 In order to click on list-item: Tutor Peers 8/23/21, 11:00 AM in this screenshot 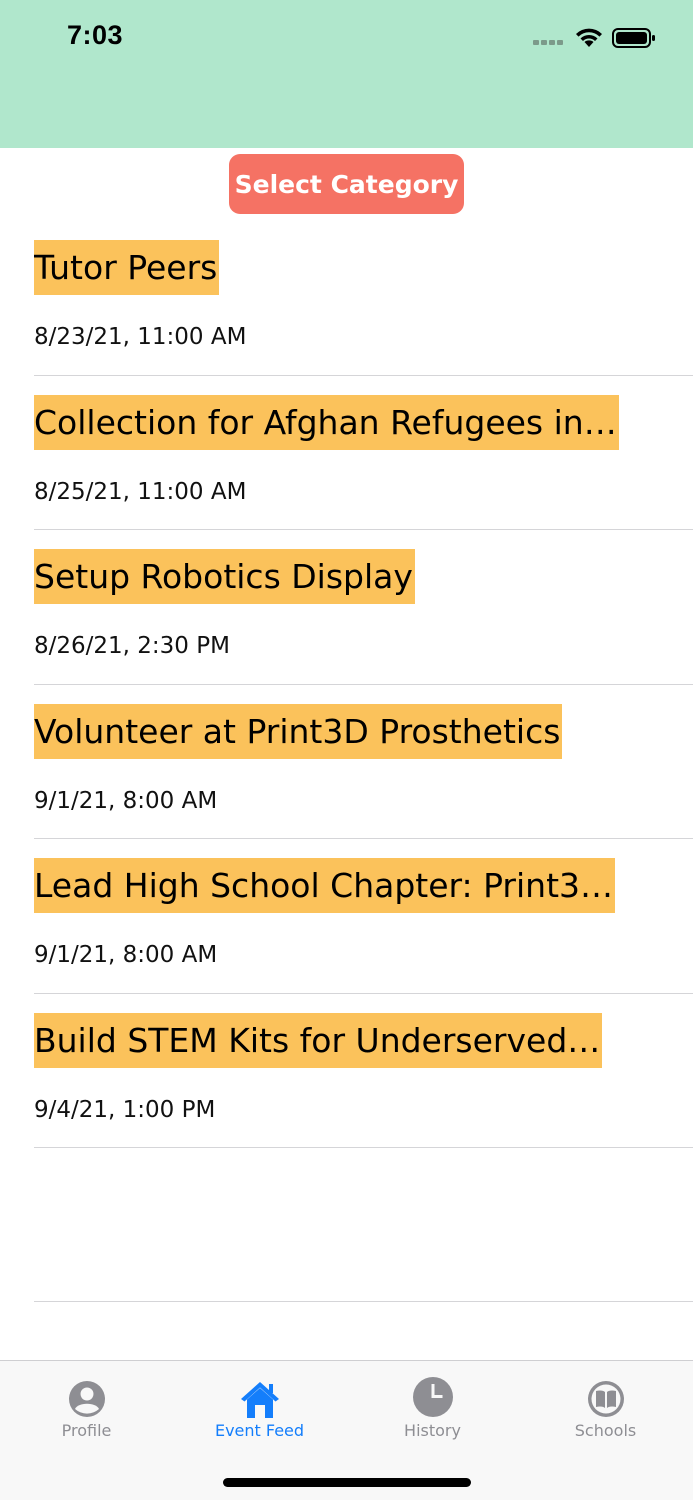, I will do `click(346, 298)`.